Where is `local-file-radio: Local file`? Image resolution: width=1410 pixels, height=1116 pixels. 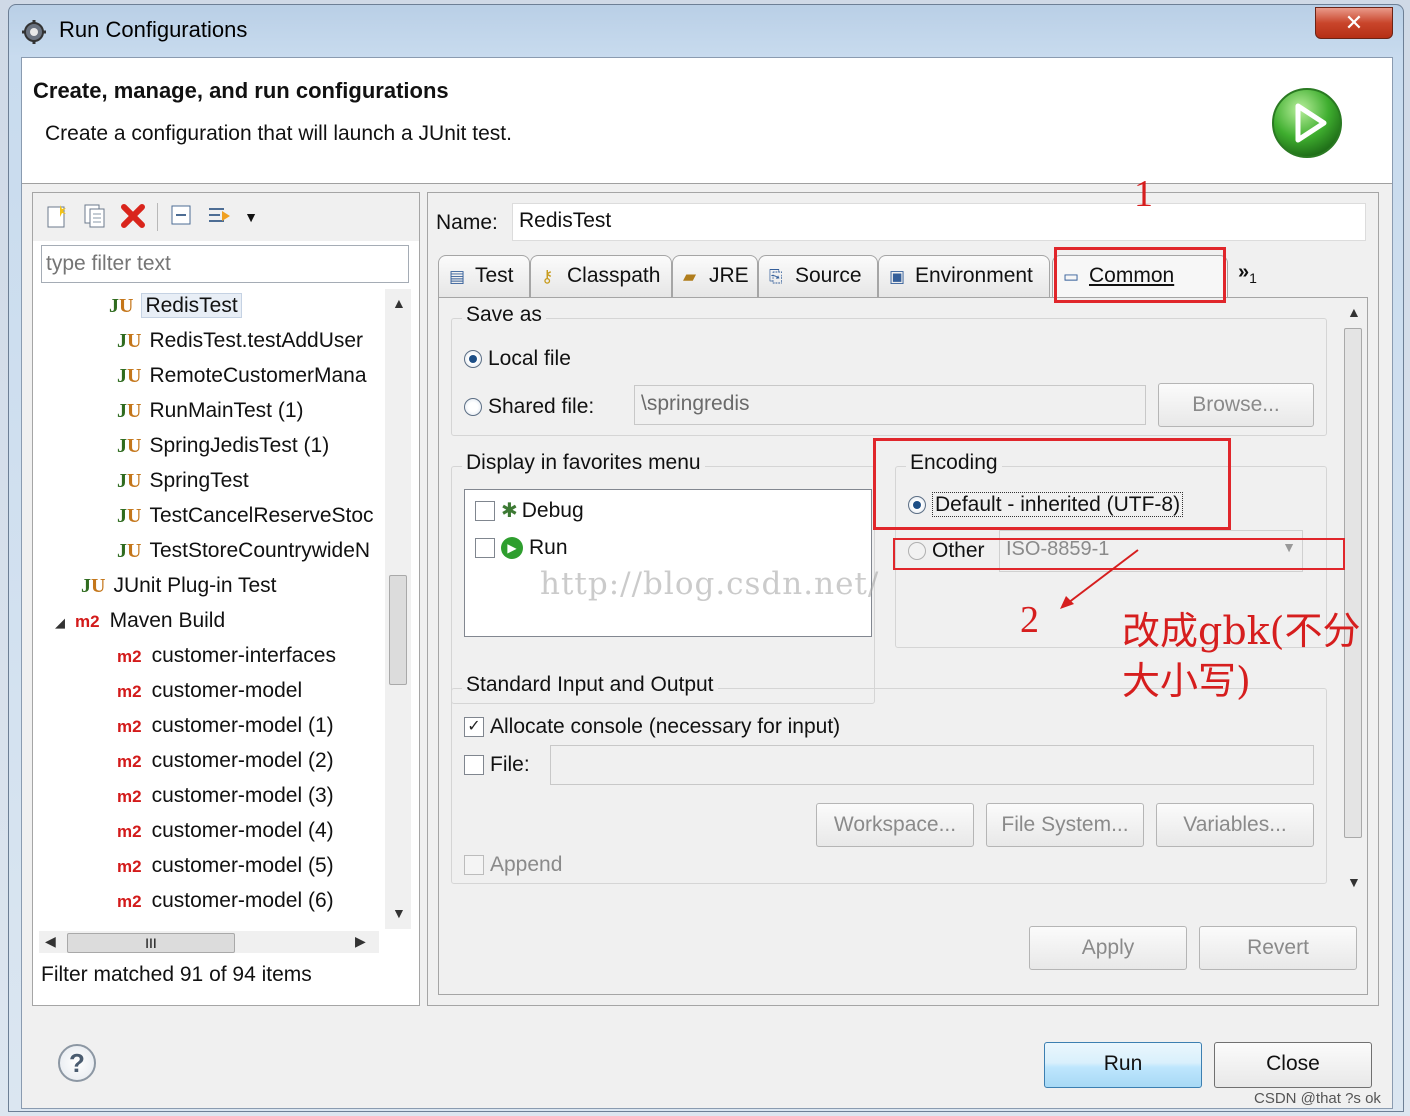
local-file-radio: Local file is located at coordinates (517, 359).